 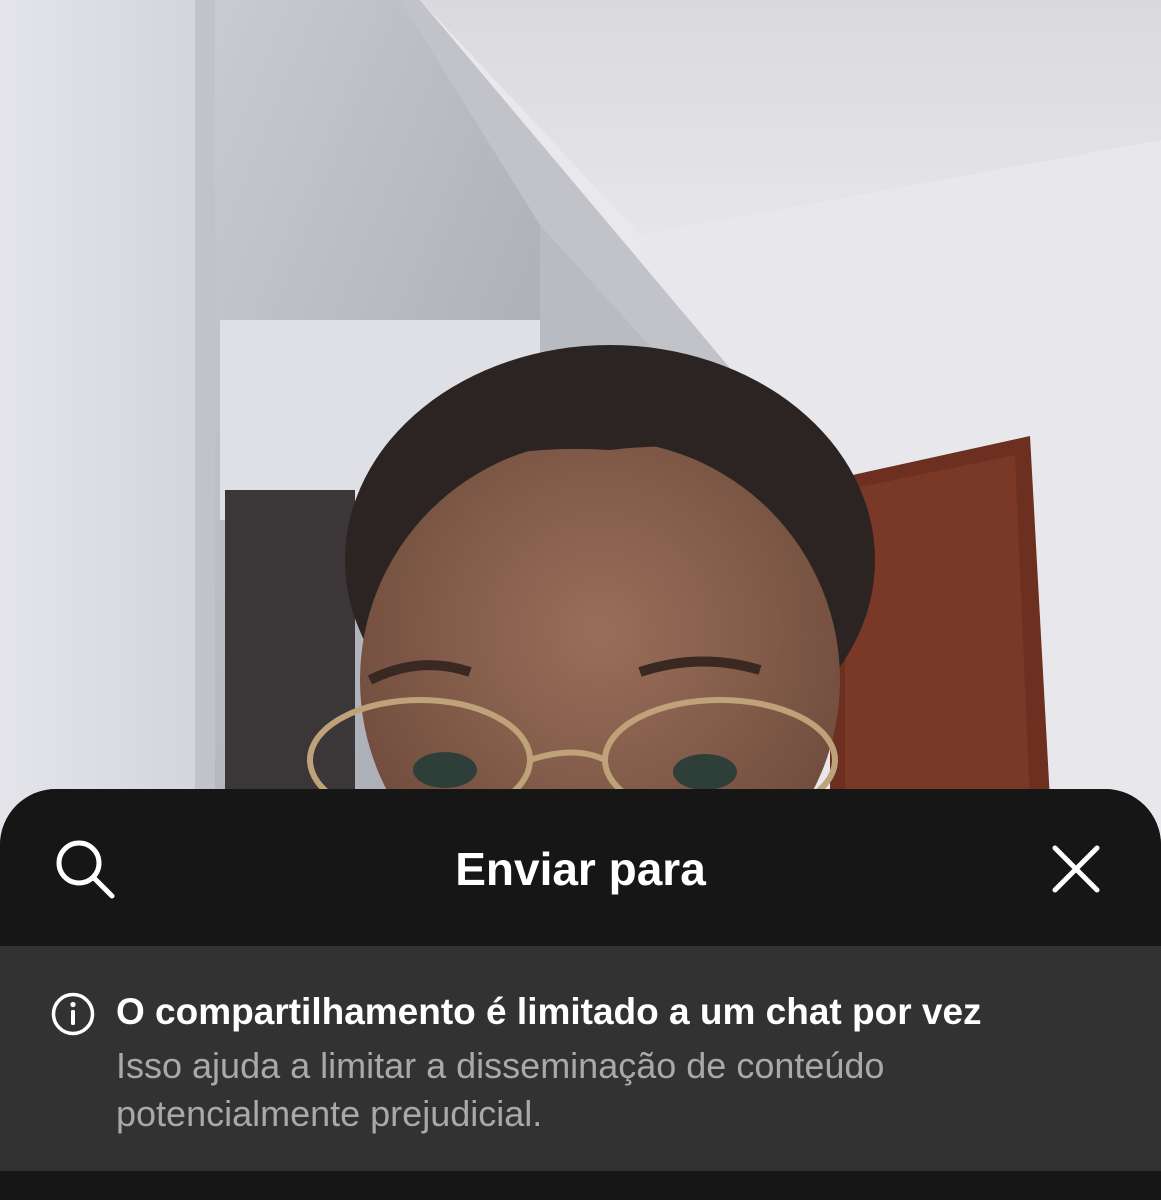 I want to click on sheet-title: Enviar para, so click(x=580, y=869).